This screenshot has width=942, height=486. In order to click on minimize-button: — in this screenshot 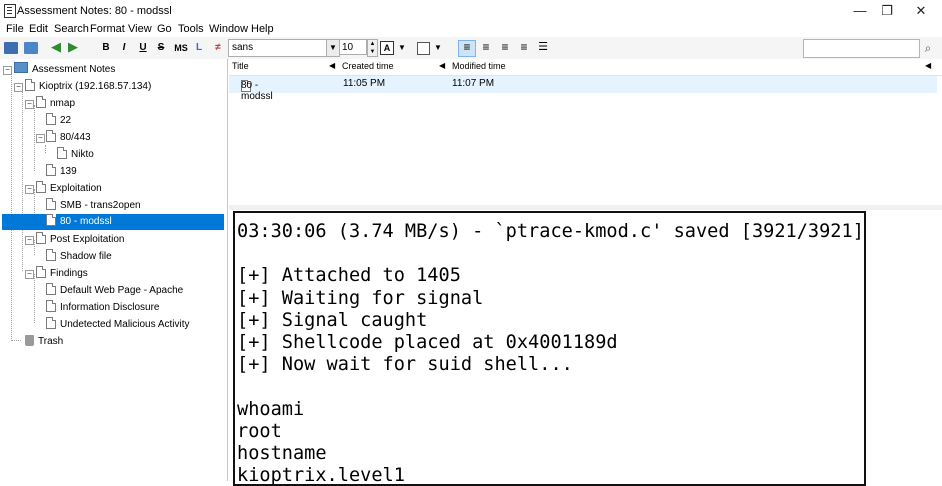, I will do `click(860, 11)`.